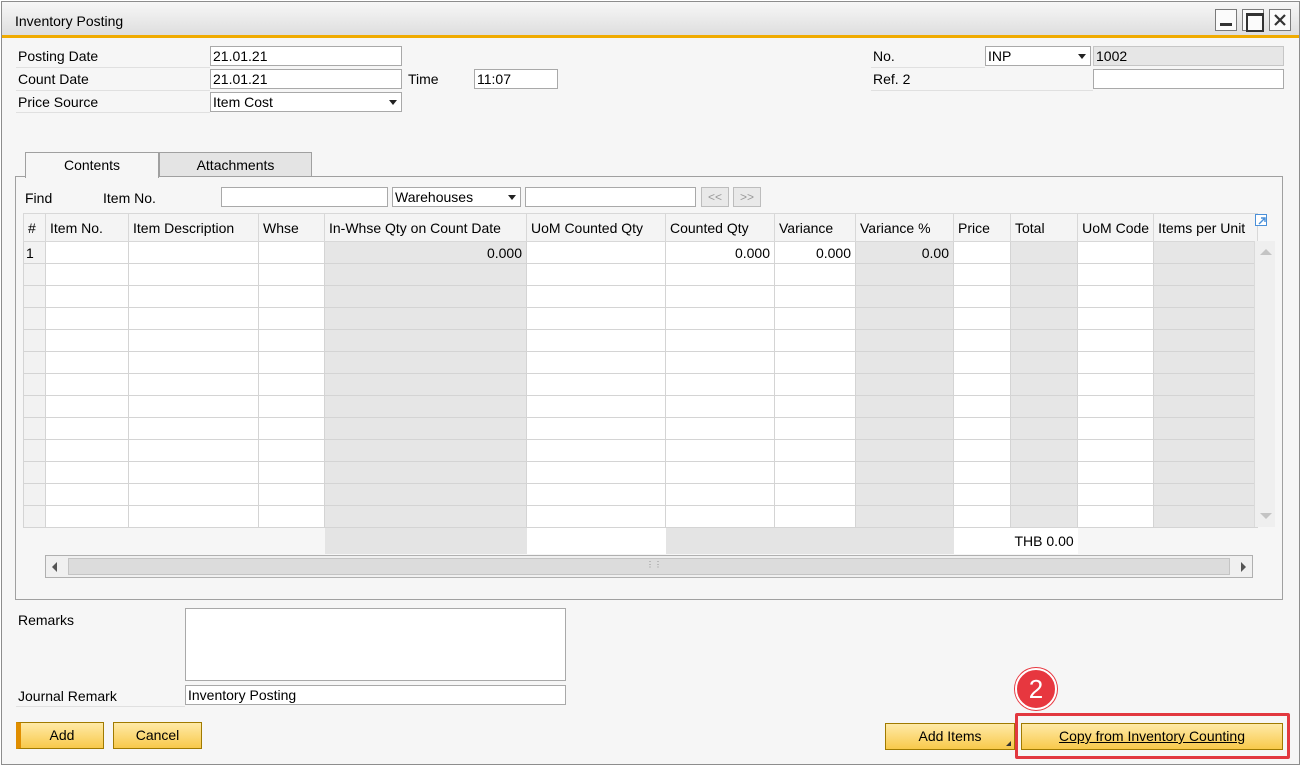 The image size is (1302, 767). Describe the element at coordinates (516, 79) in the screenshot. I see `time-field: 11:07` at that location.